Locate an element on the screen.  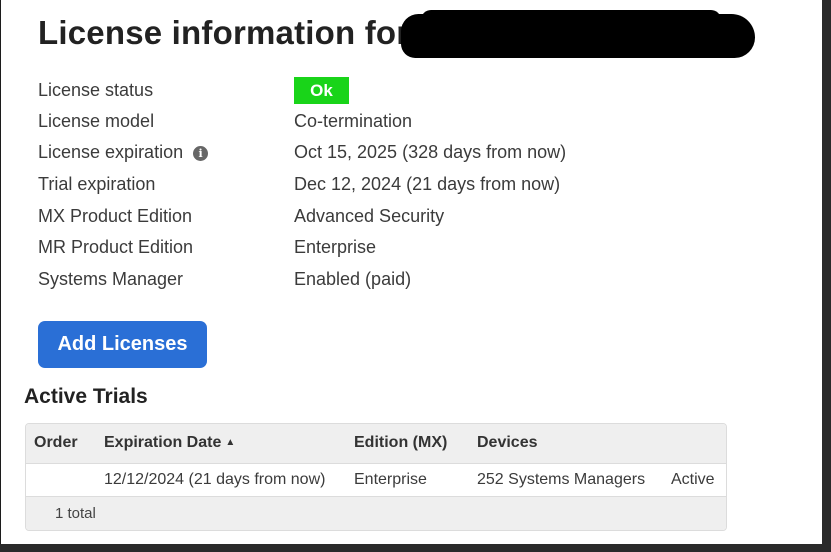
license-model-label: License model is located at coordinates (96, 121).